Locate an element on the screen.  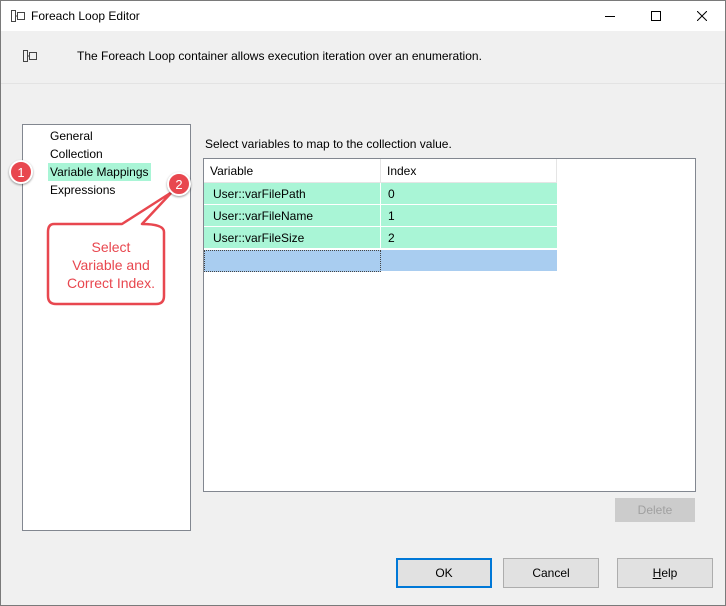
table-row: User::varFileName 1 is located at coordinates (380, 216).